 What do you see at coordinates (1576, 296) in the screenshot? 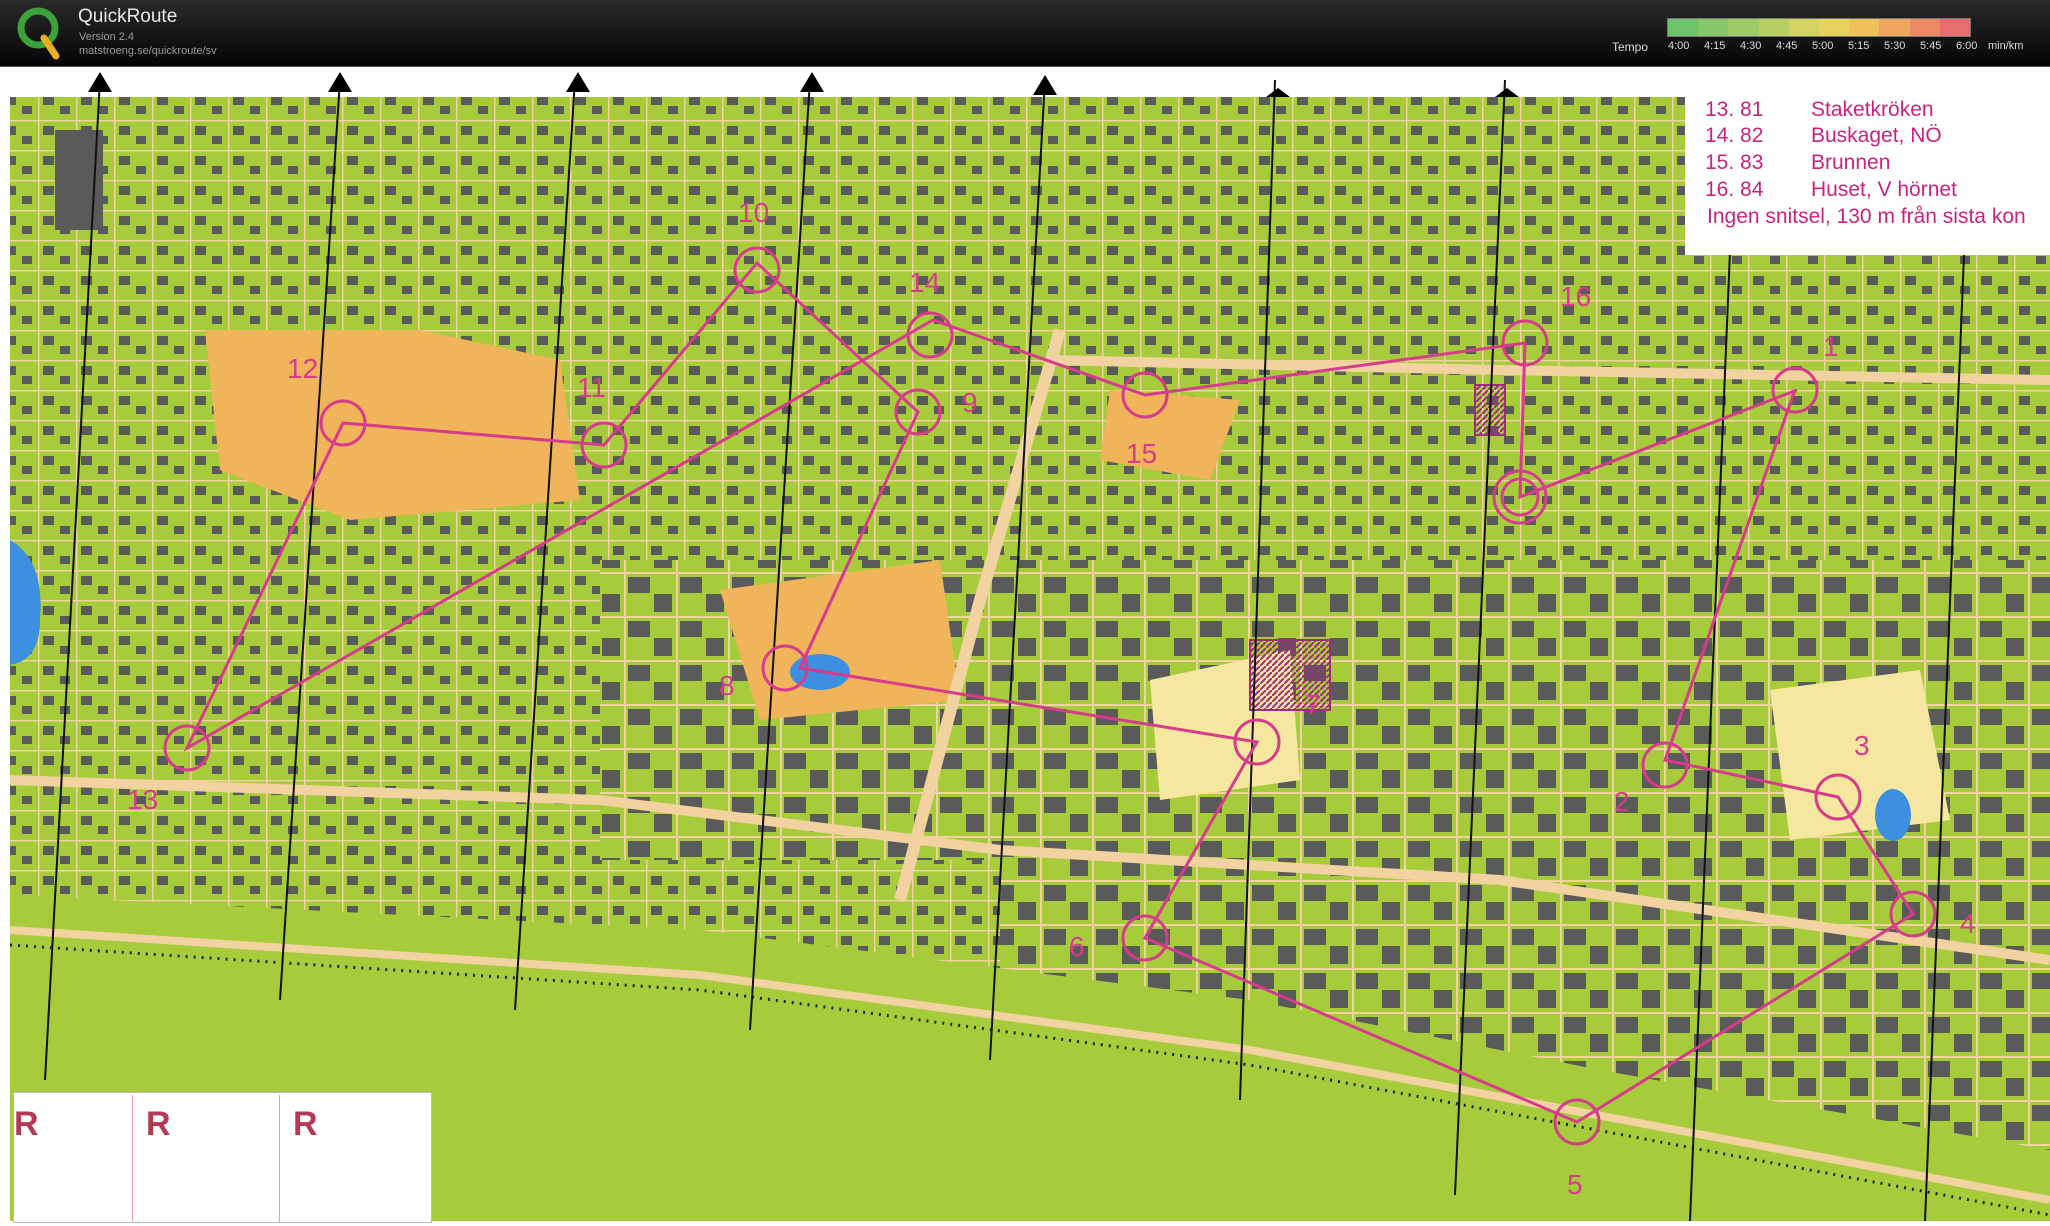
I see `control-label-16: 16` at bounding box center [1576, 296].